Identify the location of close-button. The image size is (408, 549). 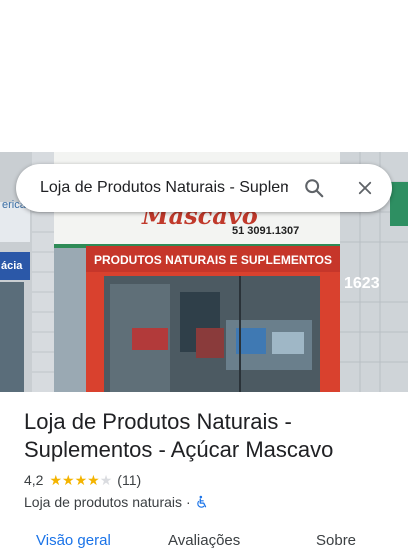
(365, 188).